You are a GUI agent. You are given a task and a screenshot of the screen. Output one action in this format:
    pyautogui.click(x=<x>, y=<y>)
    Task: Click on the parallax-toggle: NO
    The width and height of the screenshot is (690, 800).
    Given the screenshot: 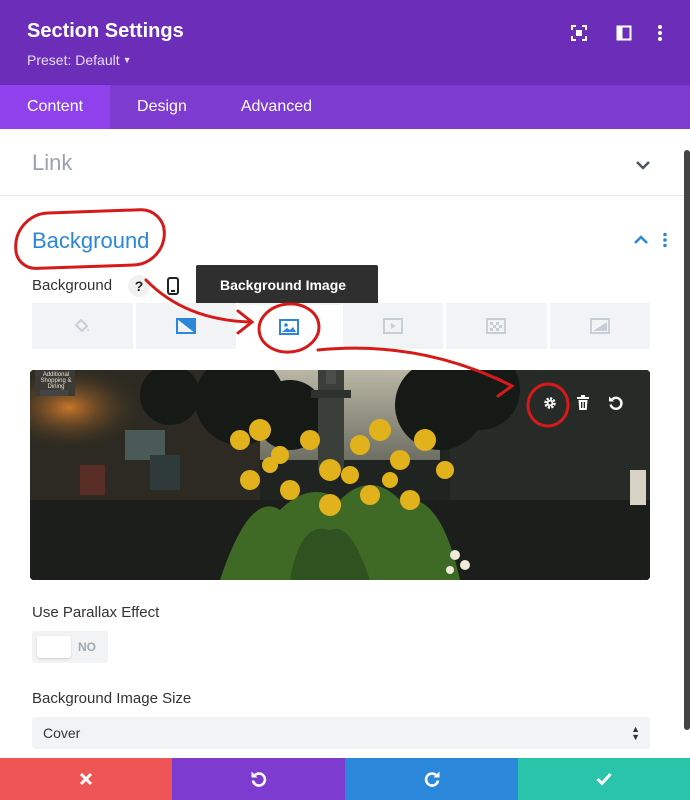 What is the action you would take?
    pyautogui.click(x=70, y=647)
    